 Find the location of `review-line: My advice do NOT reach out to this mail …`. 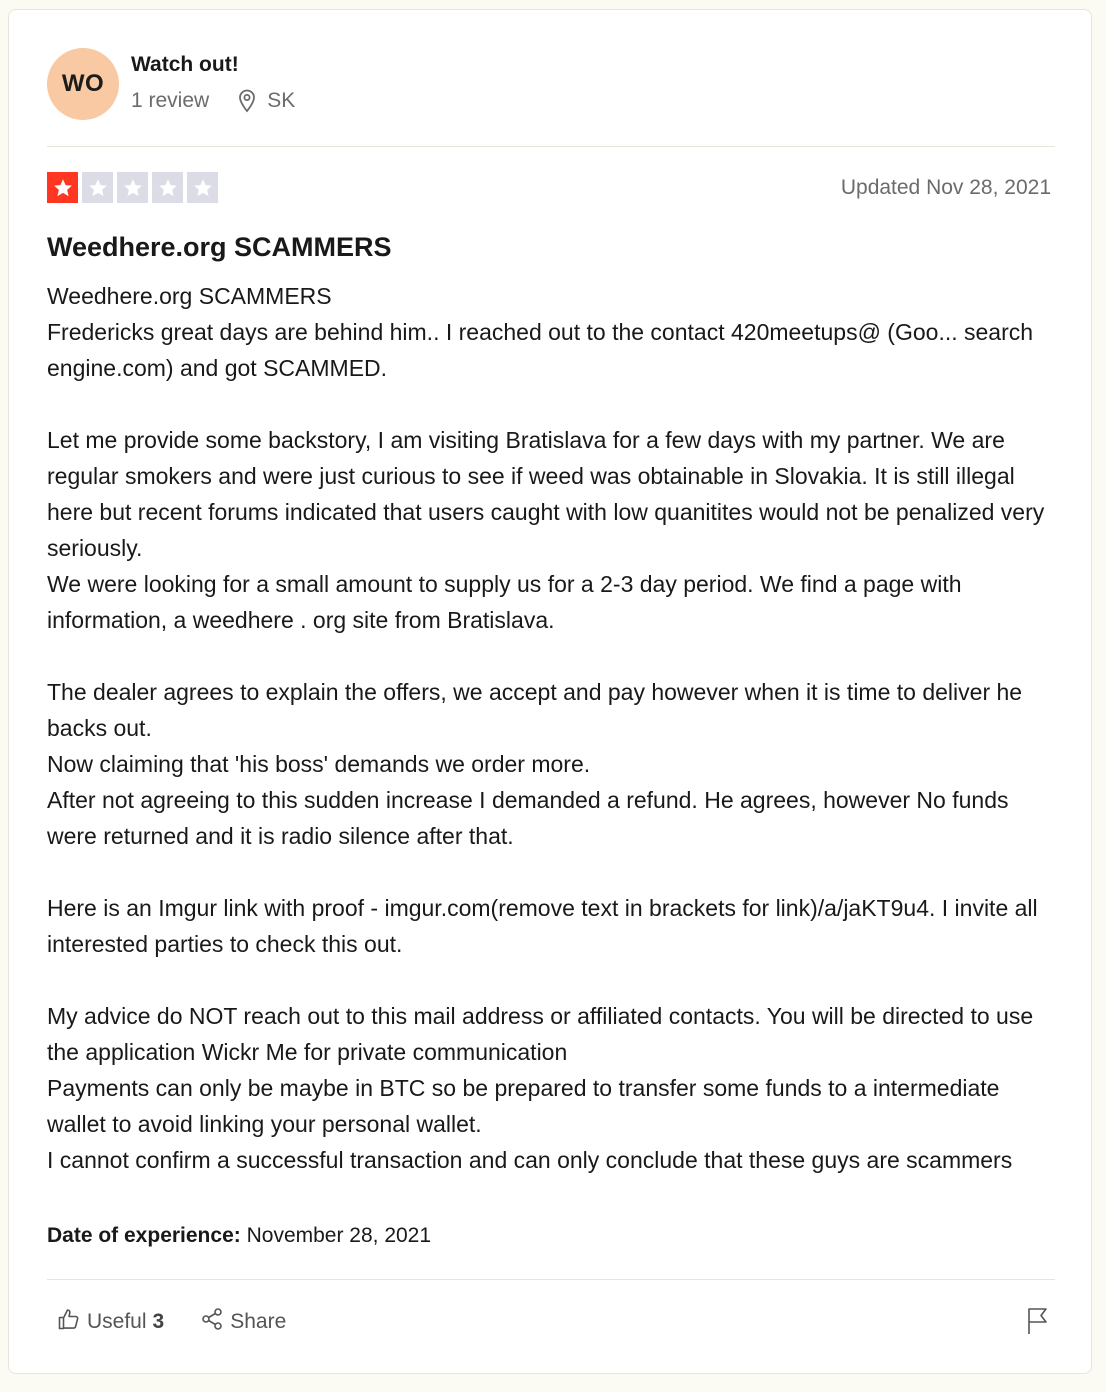

review-line: My advice do NOT reach out to this mail … is located at coordinates (540, 1034).